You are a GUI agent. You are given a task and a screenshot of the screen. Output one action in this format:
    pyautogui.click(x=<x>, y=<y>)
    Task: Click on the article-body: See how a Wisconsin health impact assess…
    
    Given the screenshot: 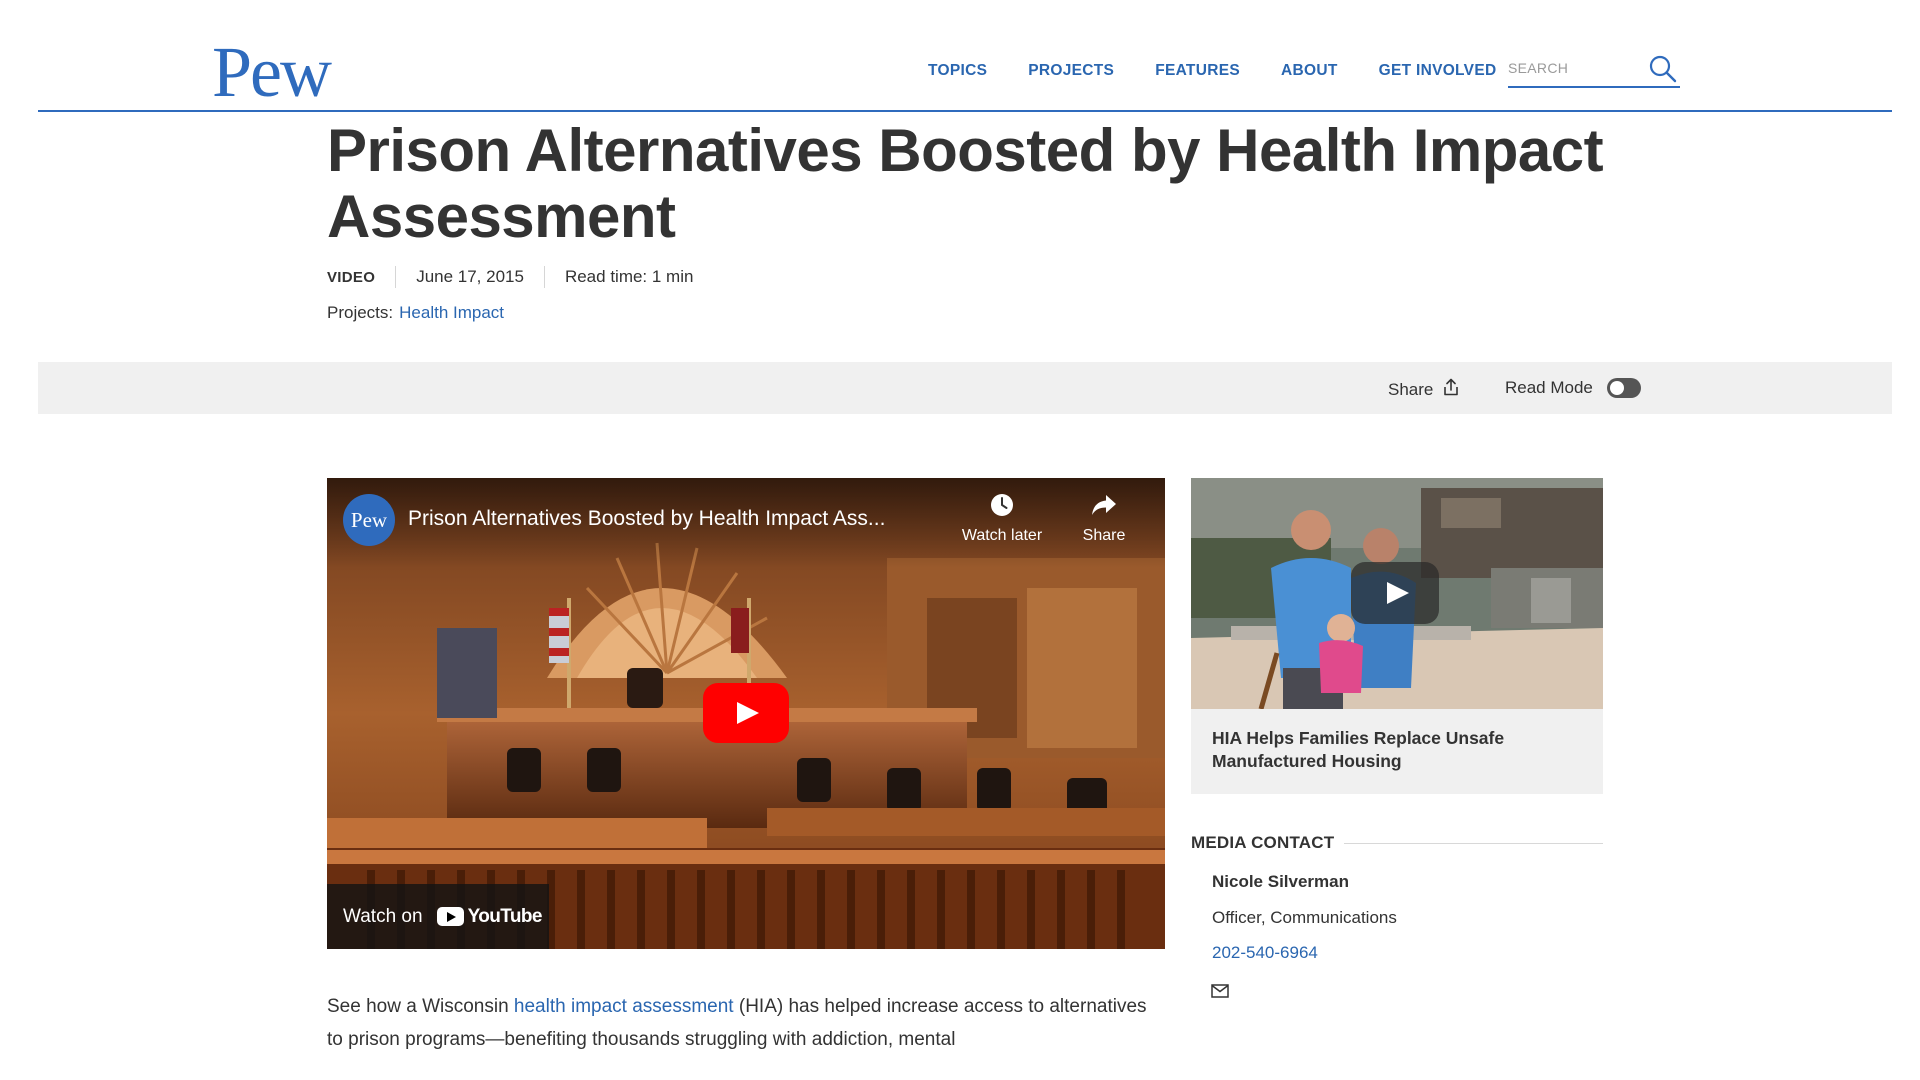 What is the action you would take?
    pyautogui.click(x=747, y=1023)
    